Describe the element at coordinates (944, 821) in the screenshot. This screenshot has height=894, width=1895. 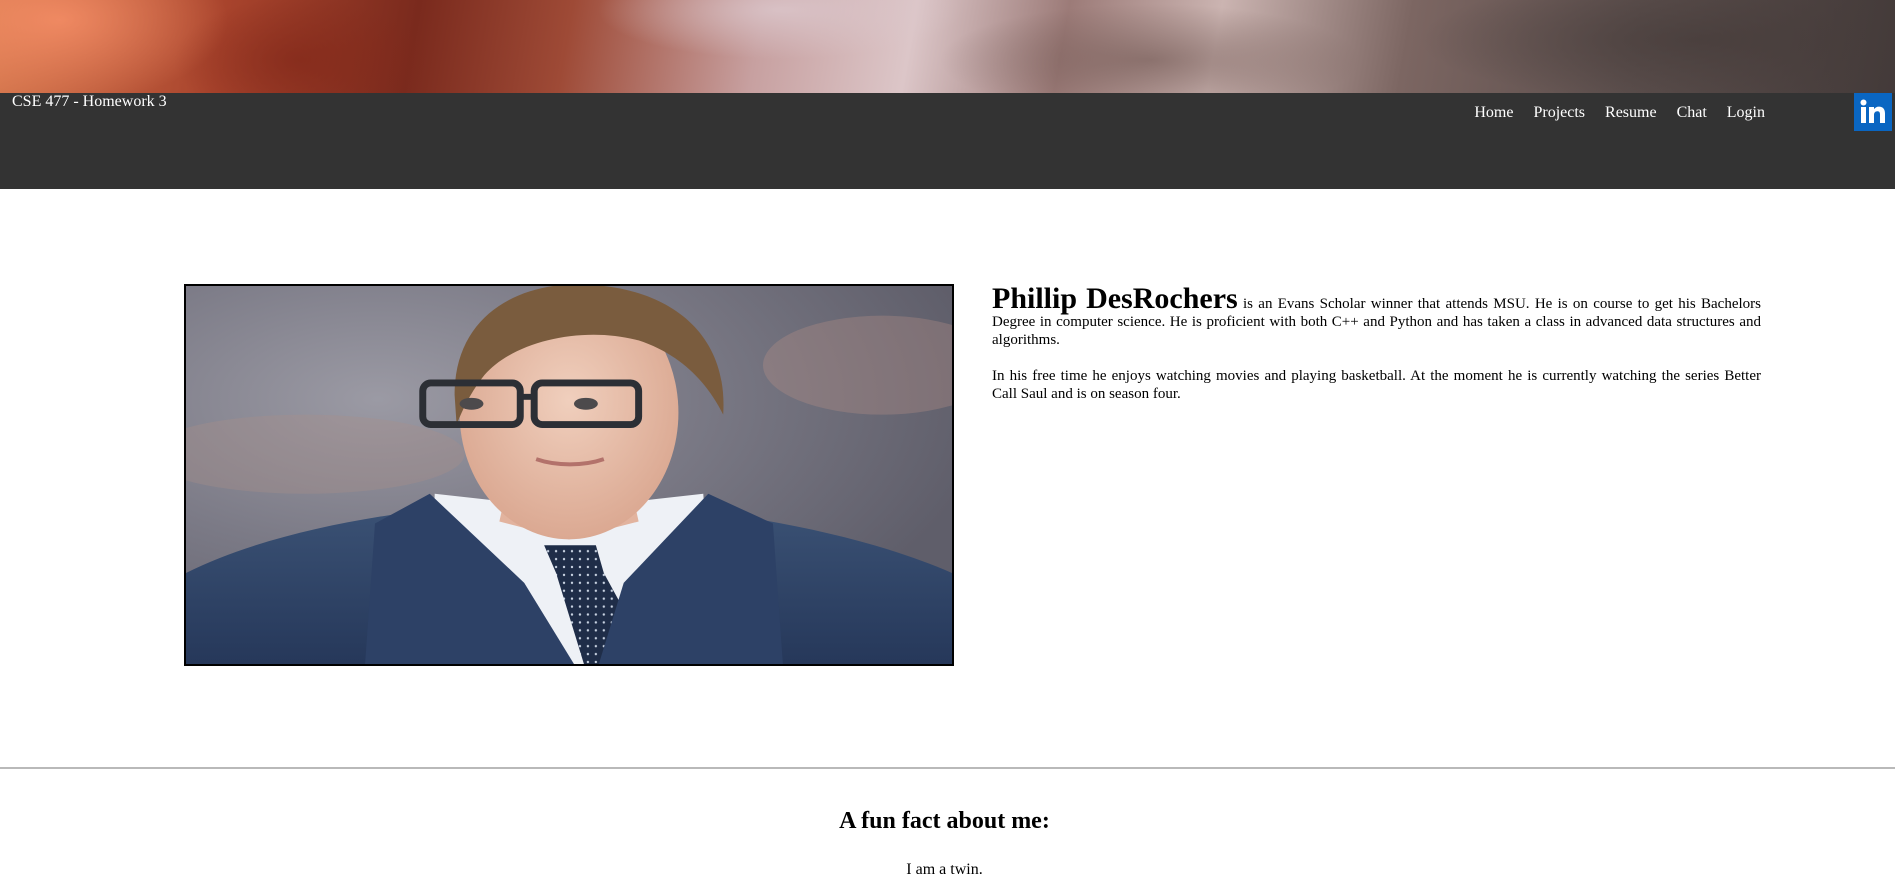
I see `fun-fact-title: A fun fact about me:` at that location.